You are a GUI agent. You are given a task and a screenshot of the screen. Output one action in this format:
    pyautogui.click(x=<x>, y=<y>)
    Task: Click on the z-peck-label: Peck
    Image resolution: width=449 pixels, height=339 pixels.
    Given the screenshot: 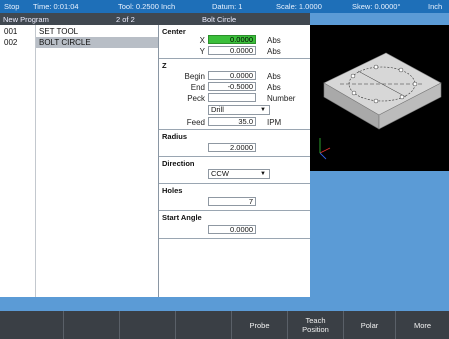 What is the action you would take?
    pyautogui.click(x=196, y=98)
    